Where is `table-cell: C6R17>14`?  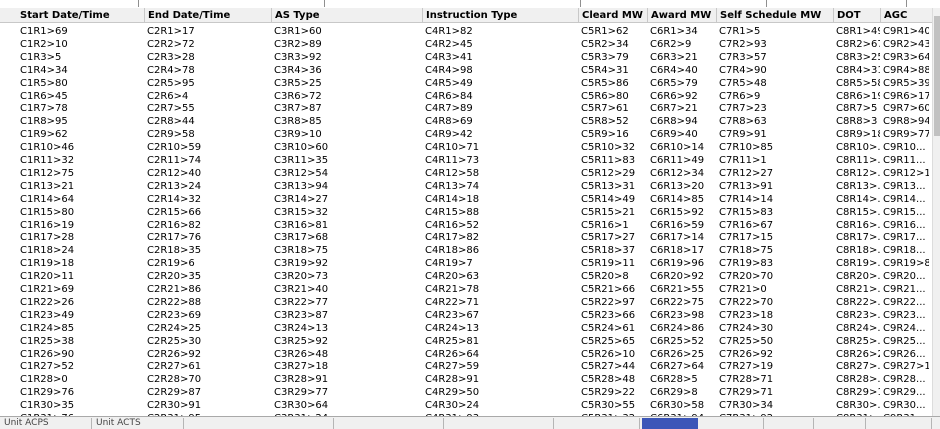 table-cell: C6R17>14 is located at coordinates (677, 238).